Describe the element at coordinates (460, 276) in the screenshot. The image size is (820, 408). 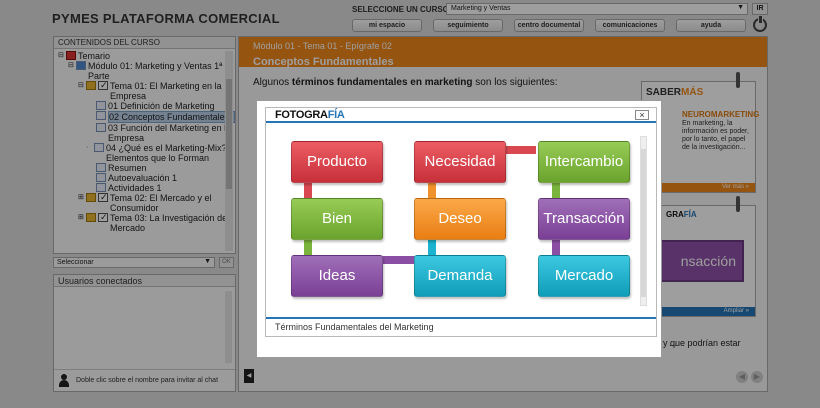
I see `node-demanda: Demanda` at that location.